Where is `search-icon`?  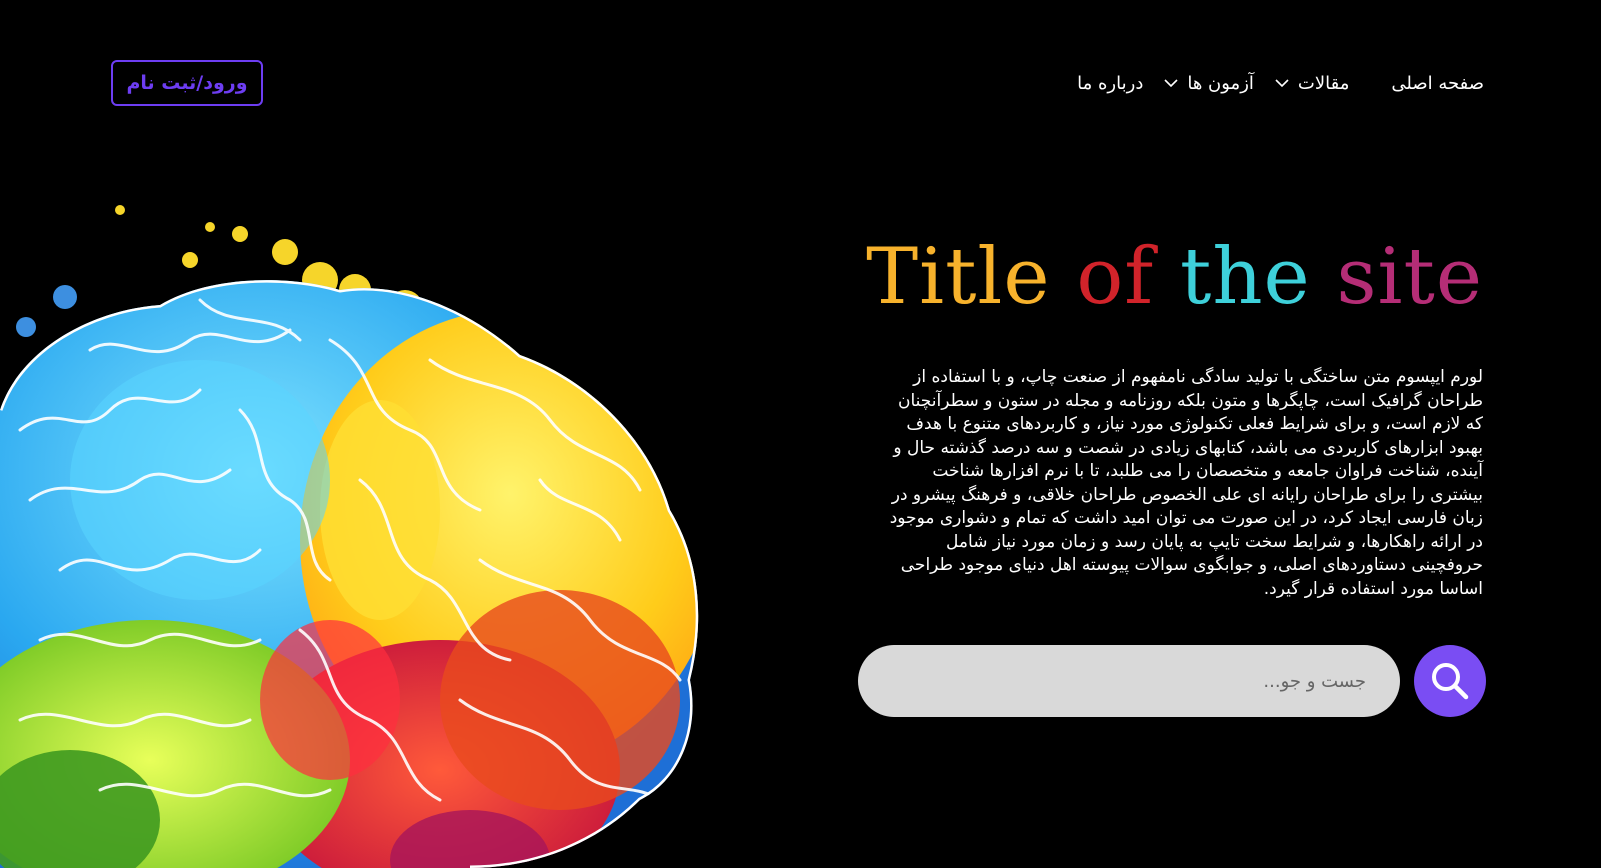 search-icon is located at coordinates (1450, 681).